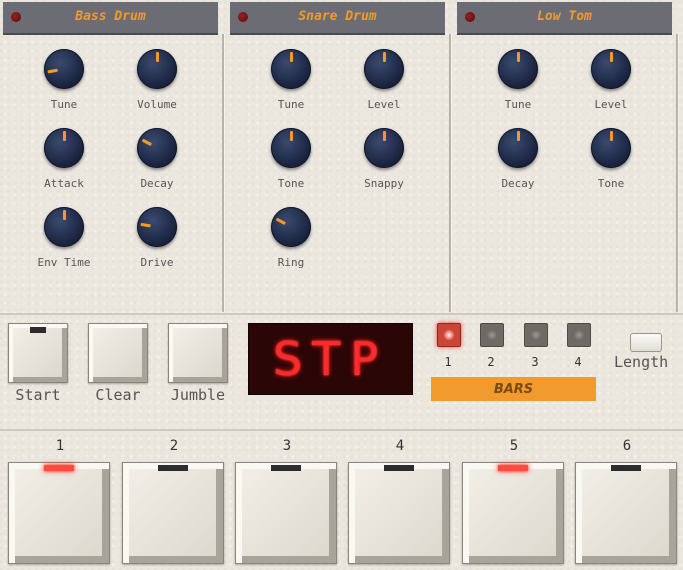 The width and height of the screenshot is (683, 570). I want to click on length-label: Length, so click(641, 362).